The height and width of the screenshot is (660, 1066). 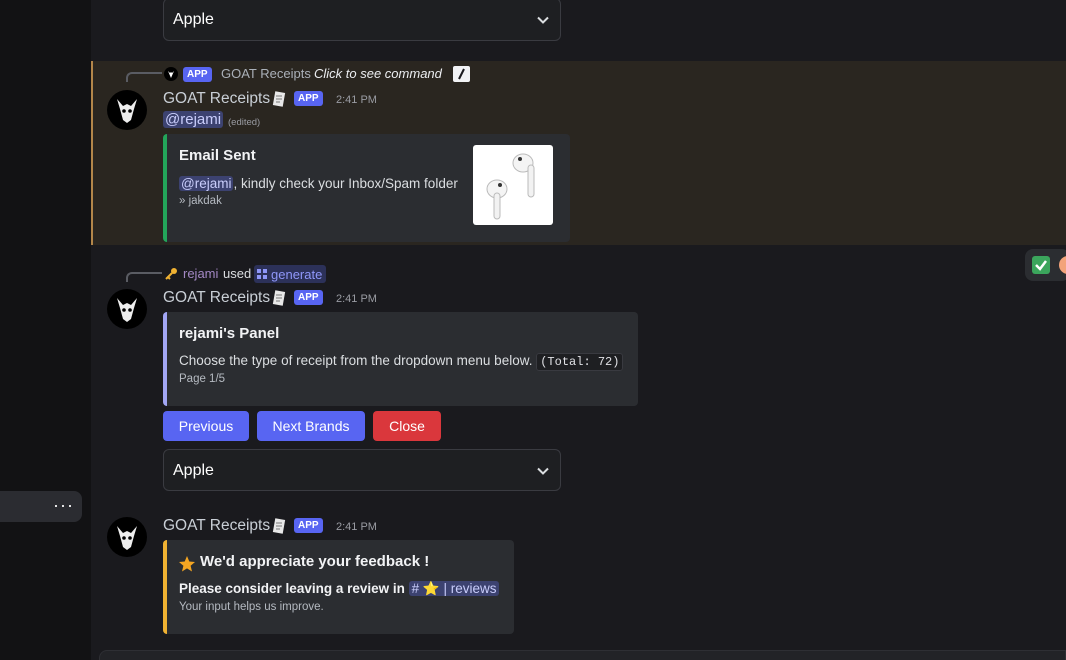 I want to click on command-user: rejami, so click(x=200, y=273).